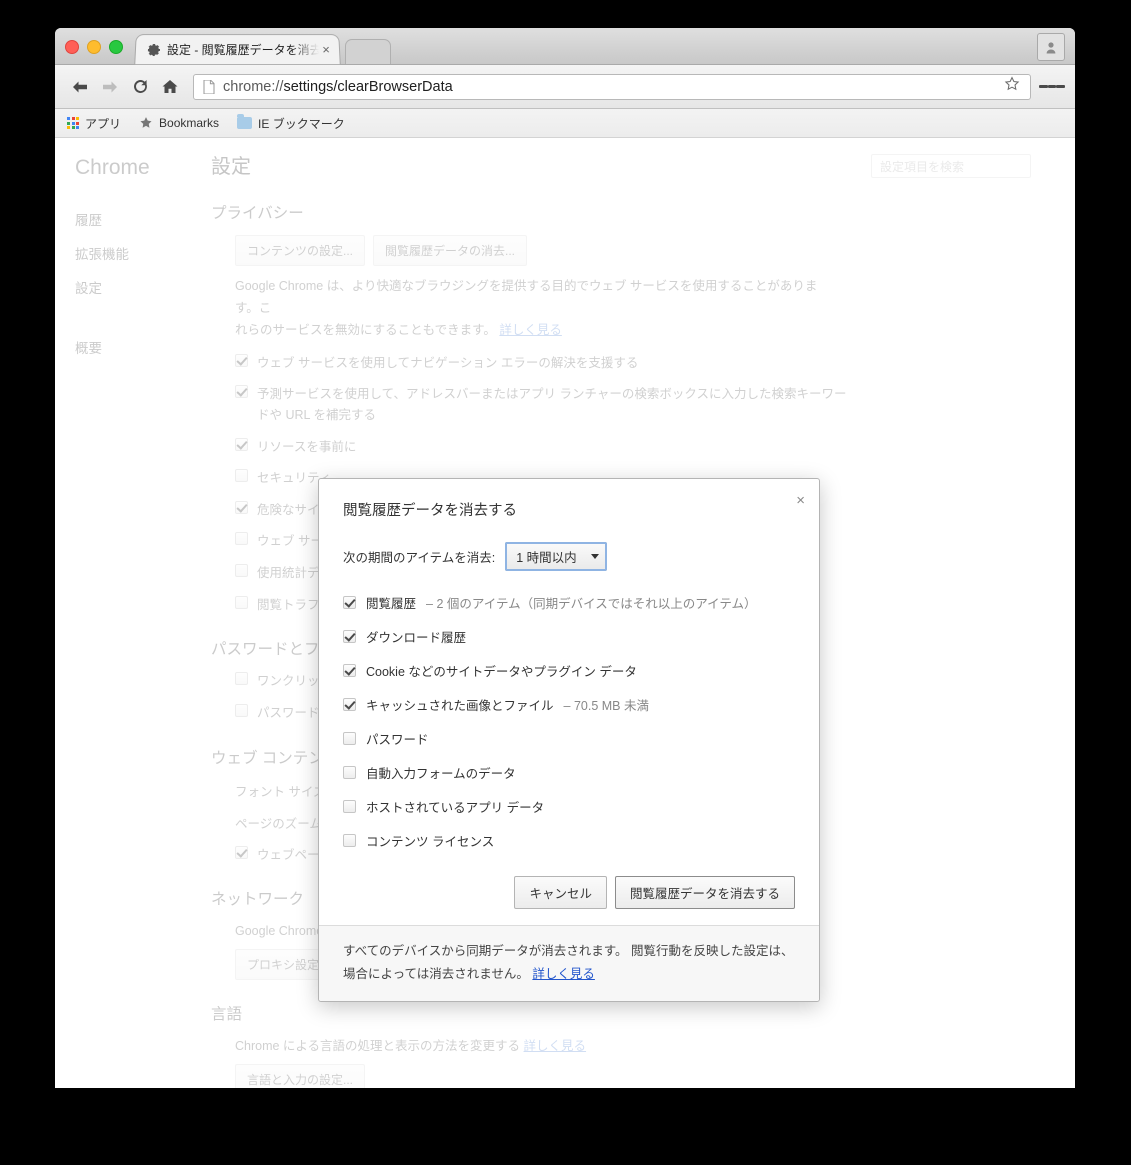  I want to click on folder-icon, so click(245, 121).